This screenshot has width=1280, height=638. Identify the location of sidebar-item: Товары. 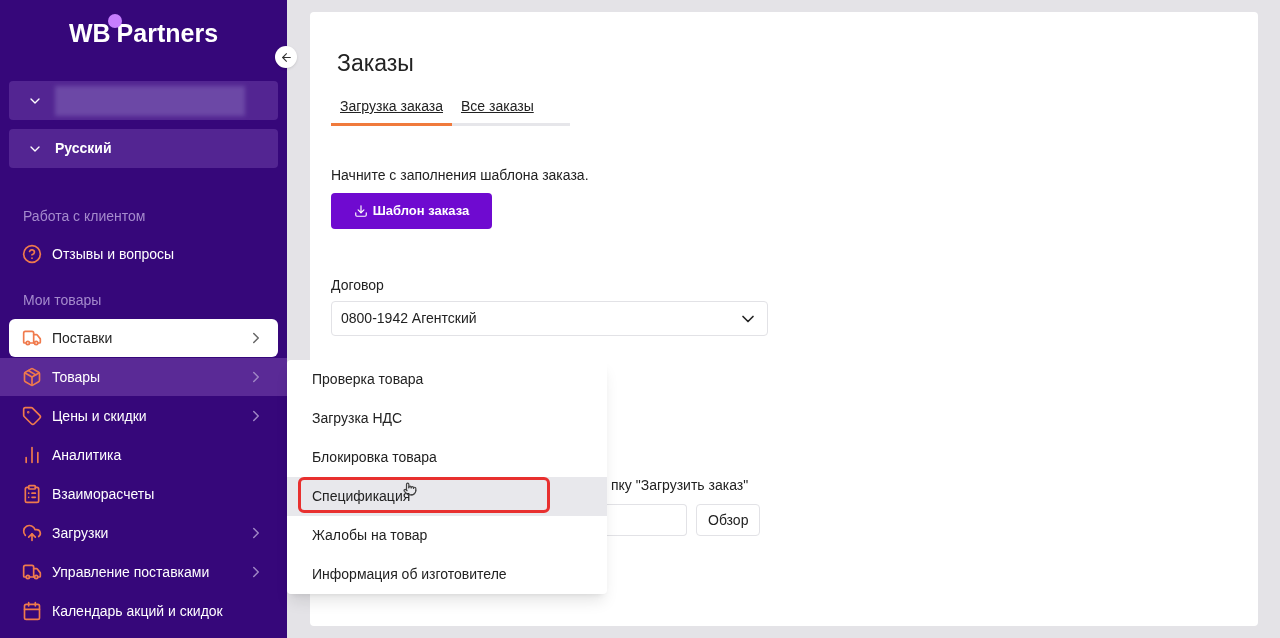
(143, 377).